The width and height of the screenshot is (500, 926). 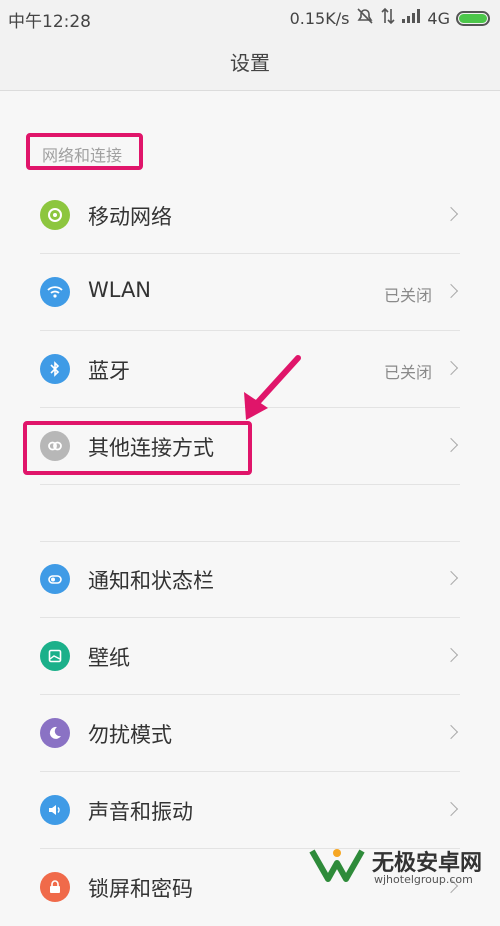 I want to click on data-arrows-icon, so click(x=388, y=18).